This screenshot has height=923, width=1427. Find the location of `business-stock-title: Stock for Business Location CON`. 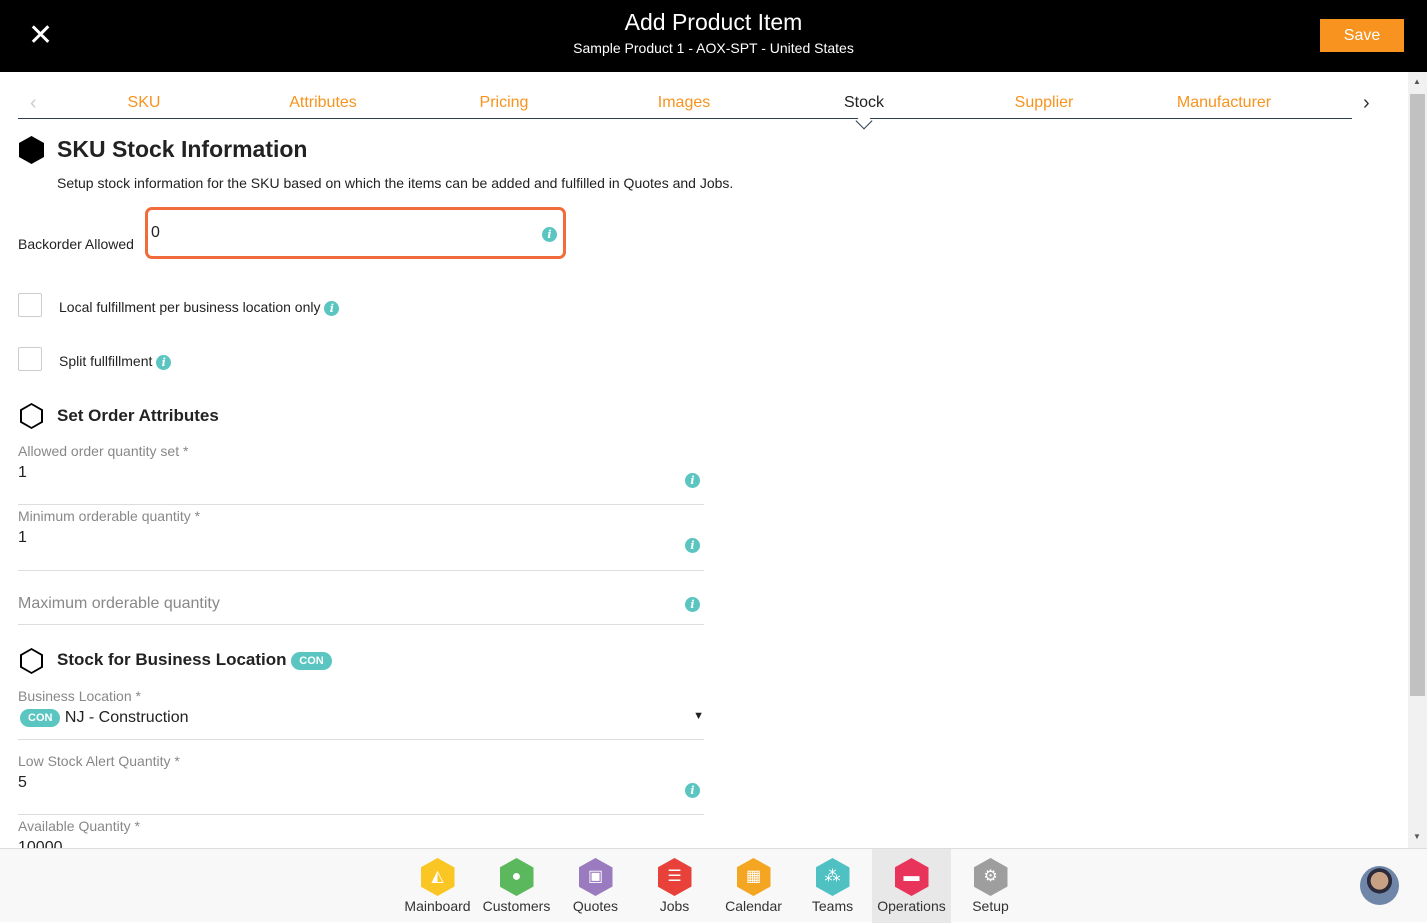

business-stock-title: Stock for Business Location CON is located at coordinates (194, 660).